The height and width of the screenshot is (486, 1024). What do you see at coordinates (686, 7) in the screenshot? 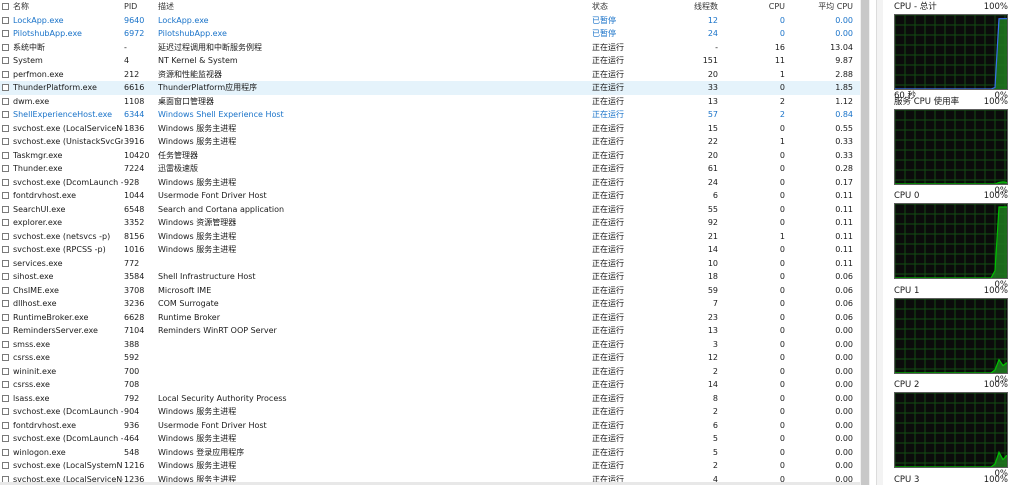
I see `col-header-threads: 线程数` at bounding box center [686, 7].